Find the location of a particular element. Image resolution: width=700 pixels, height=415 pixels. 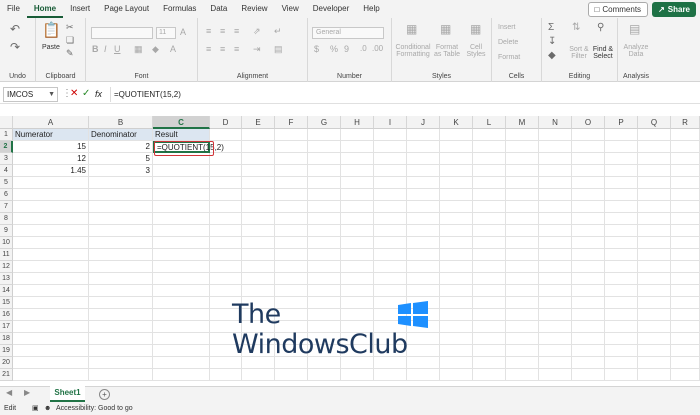

row-header: 9 is located at coordinates (6, 231).